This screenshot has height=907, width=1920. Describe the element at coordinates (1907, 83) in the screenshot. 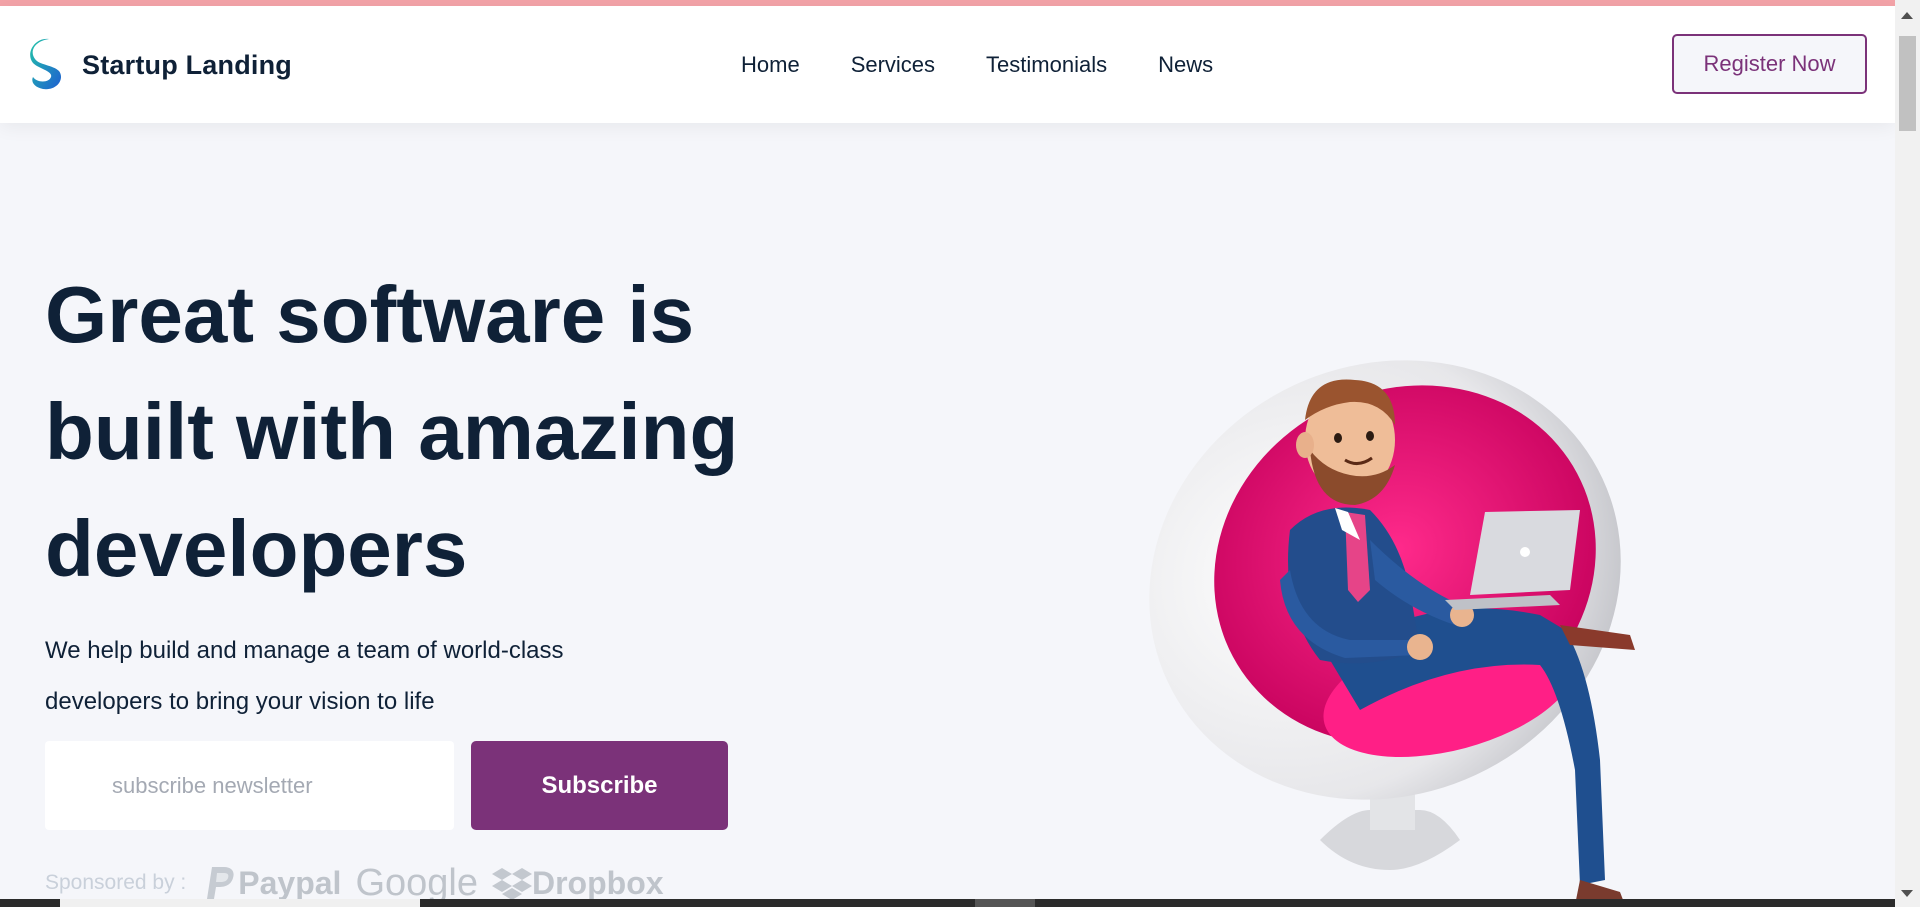

I see `scrollbar-thumb` at that location.